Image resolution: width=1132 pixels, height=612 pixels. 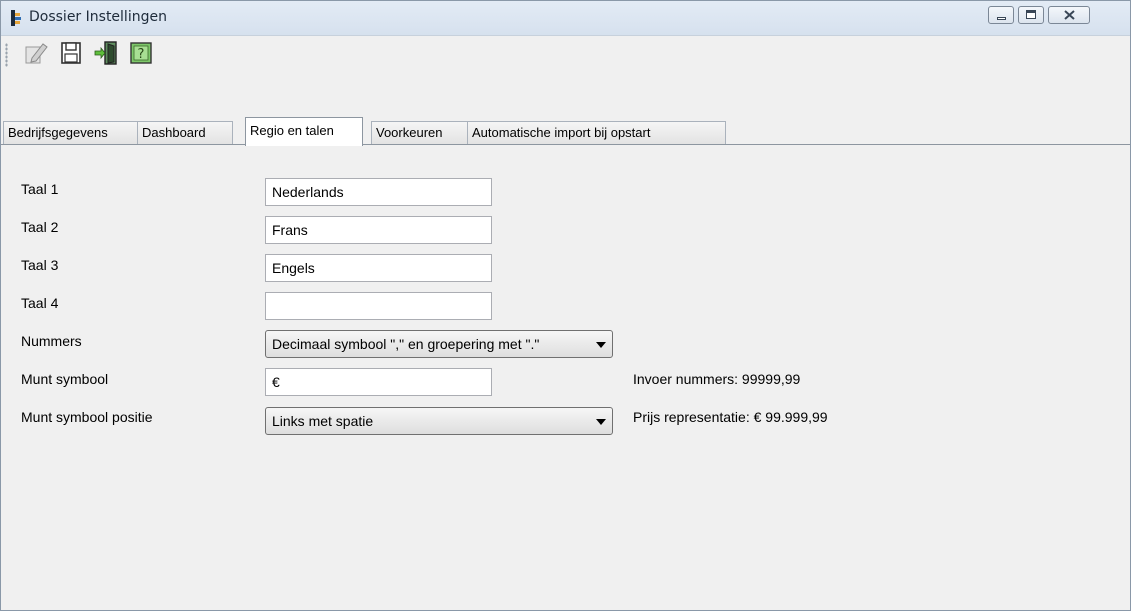 What do you see at coordinates (439, 421) in the screenshot?
I see `munt-positie-select: Links met spatie` at bounding box center [439, 421].